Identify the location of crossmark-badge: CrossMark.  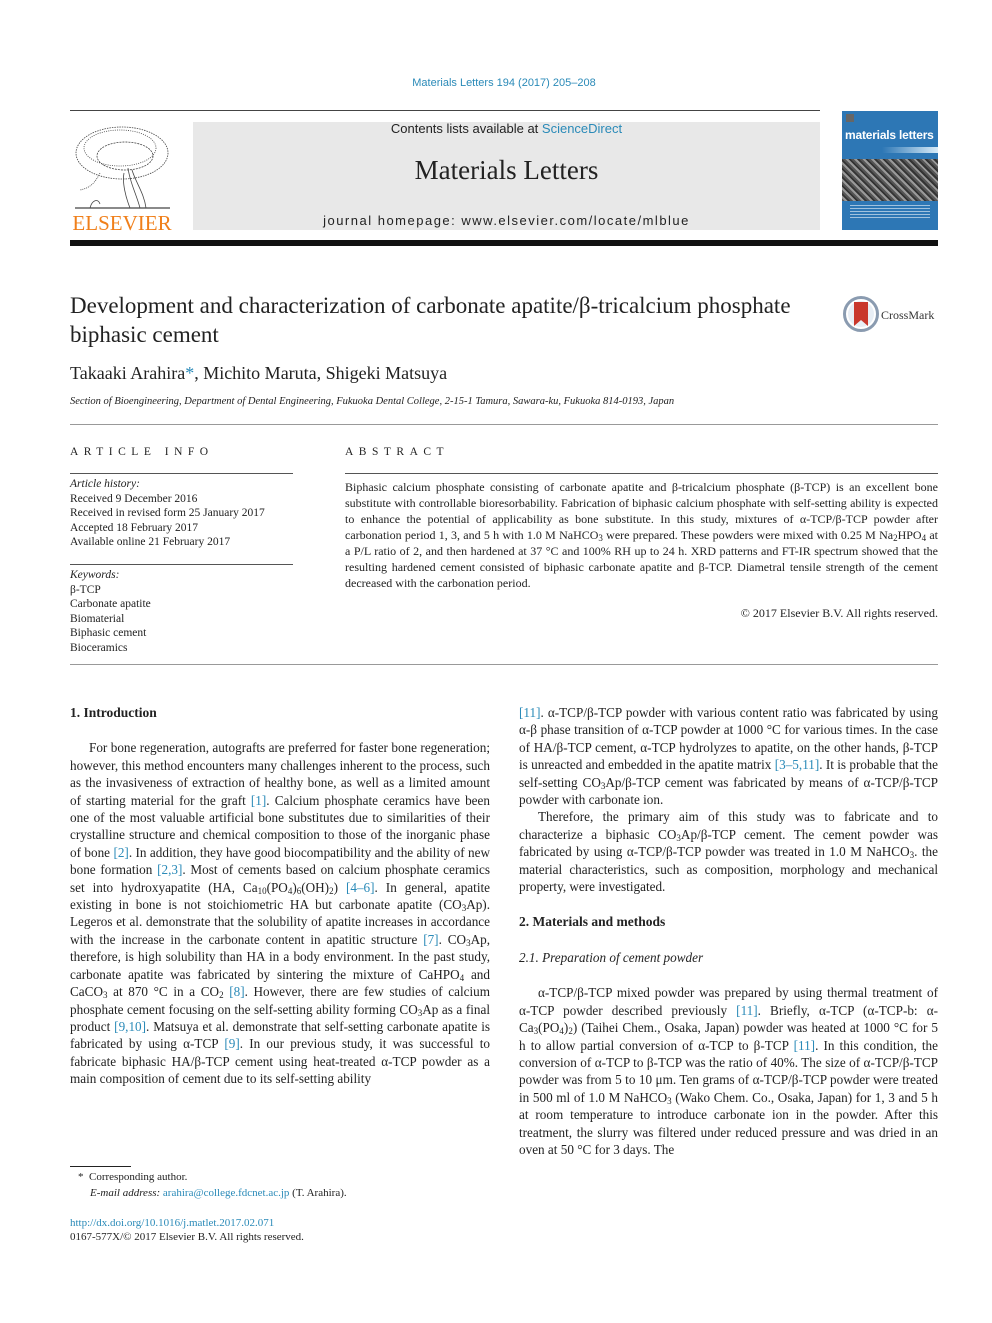
(893, 315).